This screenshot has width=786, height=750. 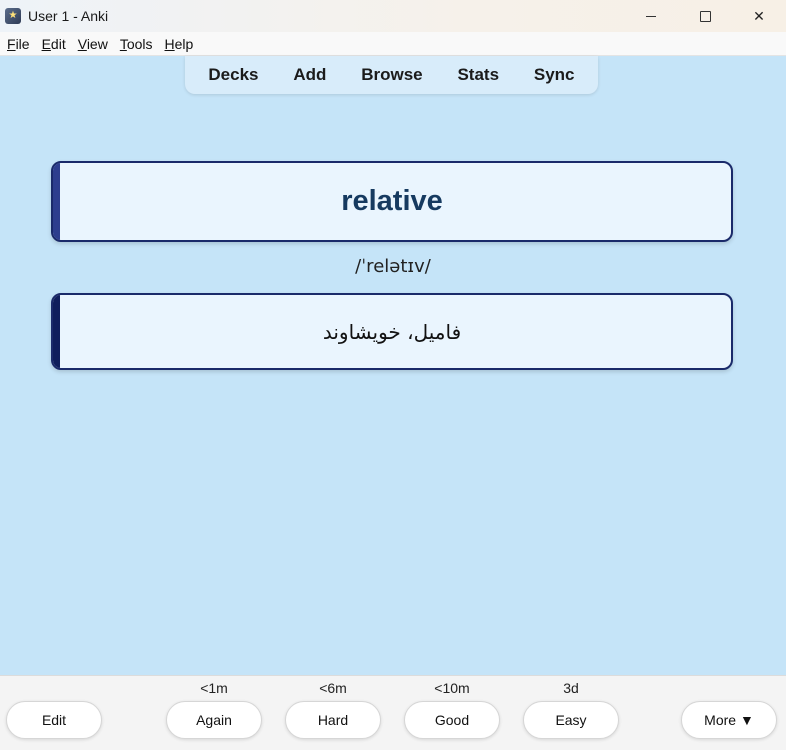 I want to click on toolbar-sync: Sync, so click(x=554, y=75).